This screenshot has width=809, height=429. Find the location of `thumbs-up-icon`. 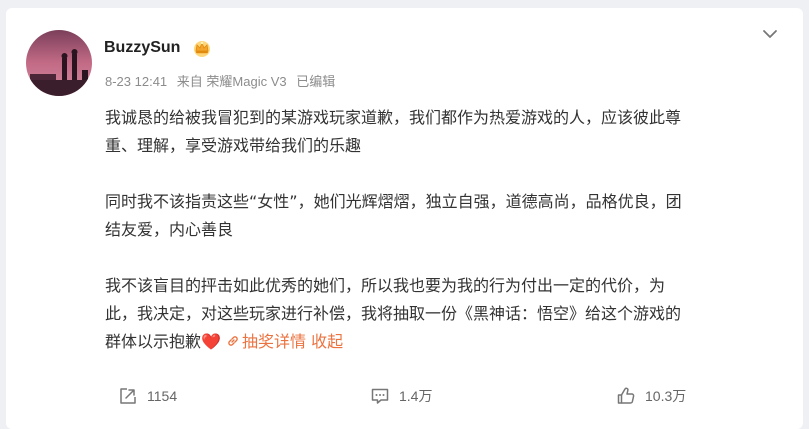

thumbs-up-icon is located at coordinates (626, 395).